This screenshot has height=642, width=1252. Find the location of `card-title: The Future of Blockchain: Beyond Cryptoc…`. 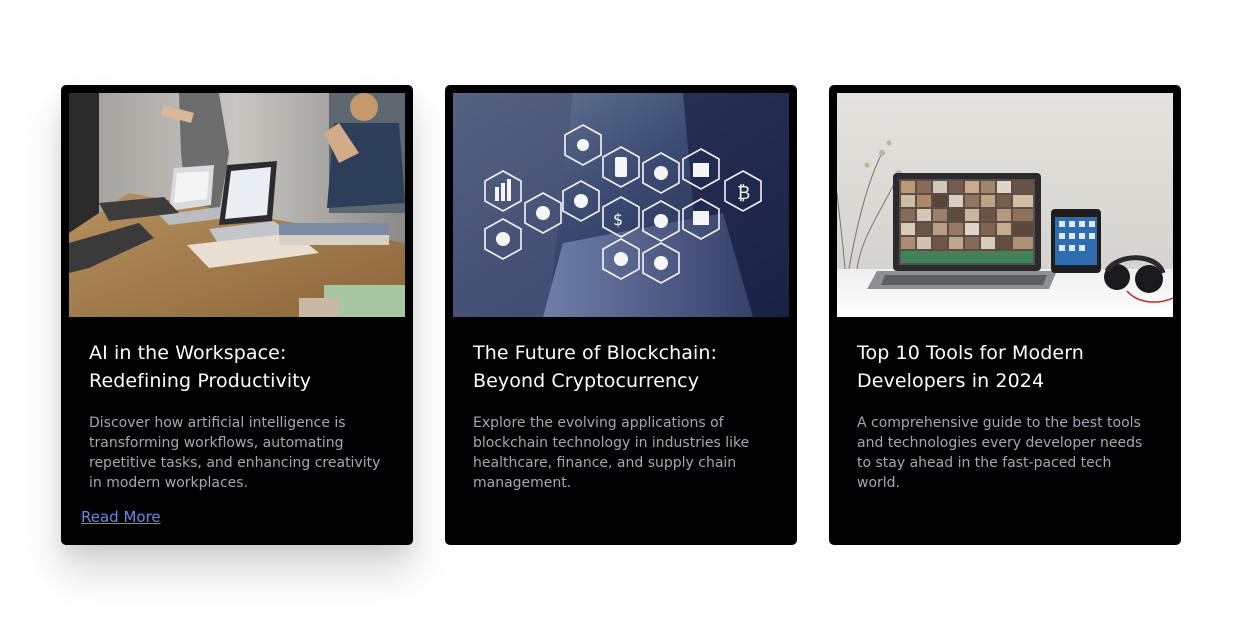

card-title: The Future of Blockchain: Beyond Cryptoc… is located at coordinates (595, 367).